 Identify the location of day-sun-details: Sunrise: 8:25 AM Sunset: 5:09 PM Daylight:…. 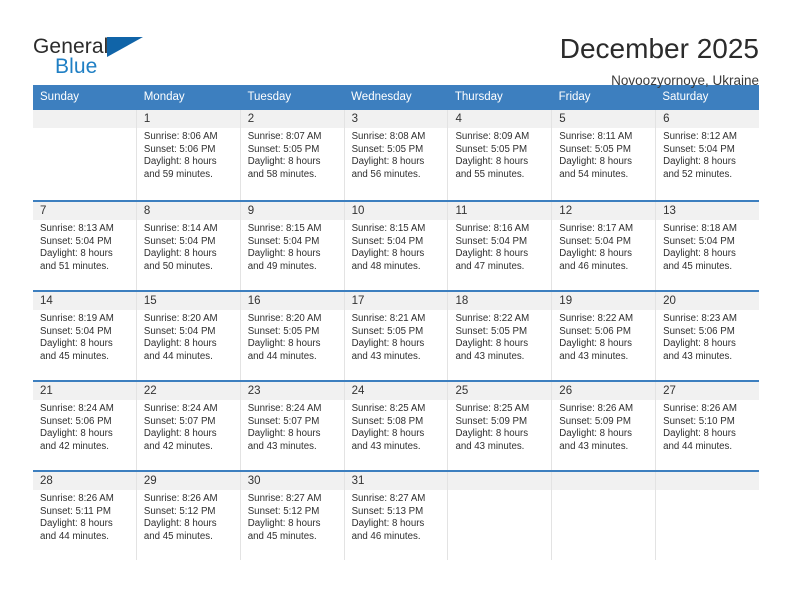
(499, 426).